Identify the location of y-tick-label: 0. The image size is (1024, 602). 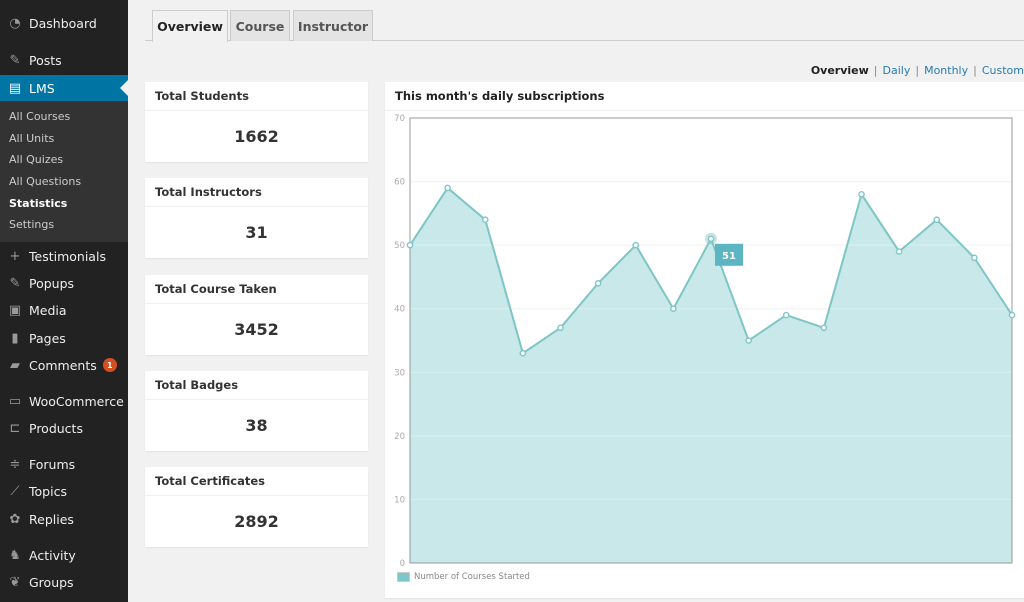
(402, 564).